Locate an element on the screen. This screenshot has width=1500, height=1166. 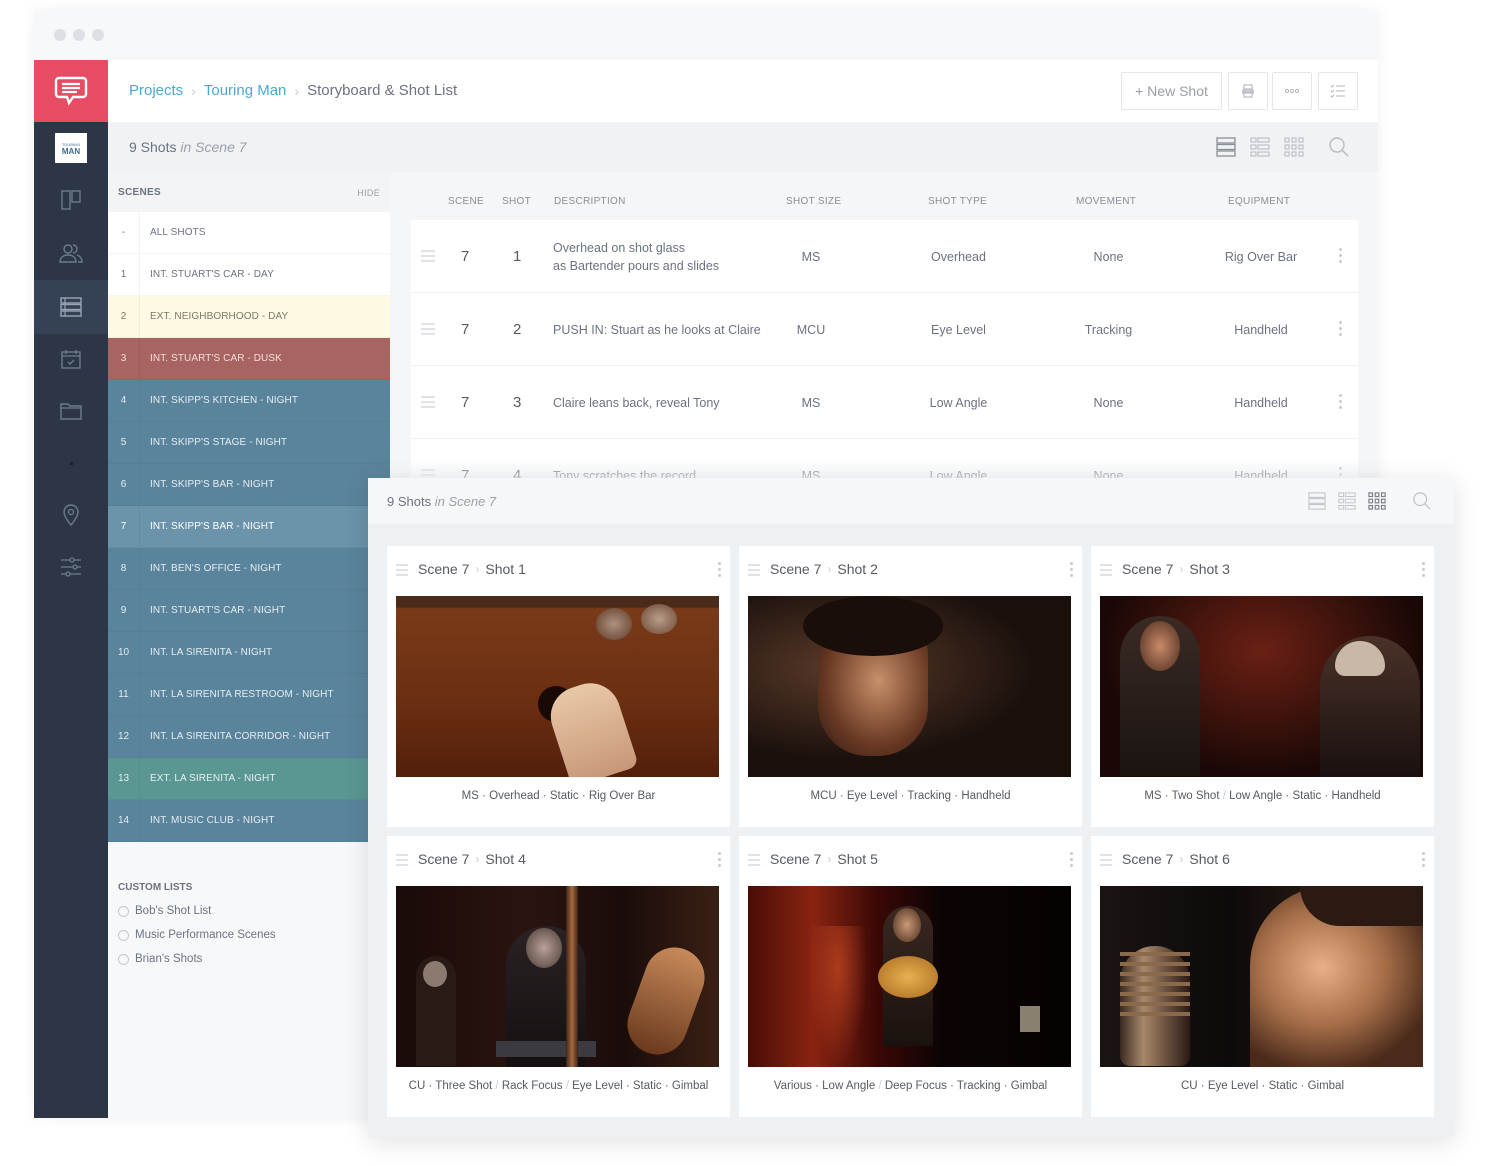
nav-settings is located at coordinates (71, 567).